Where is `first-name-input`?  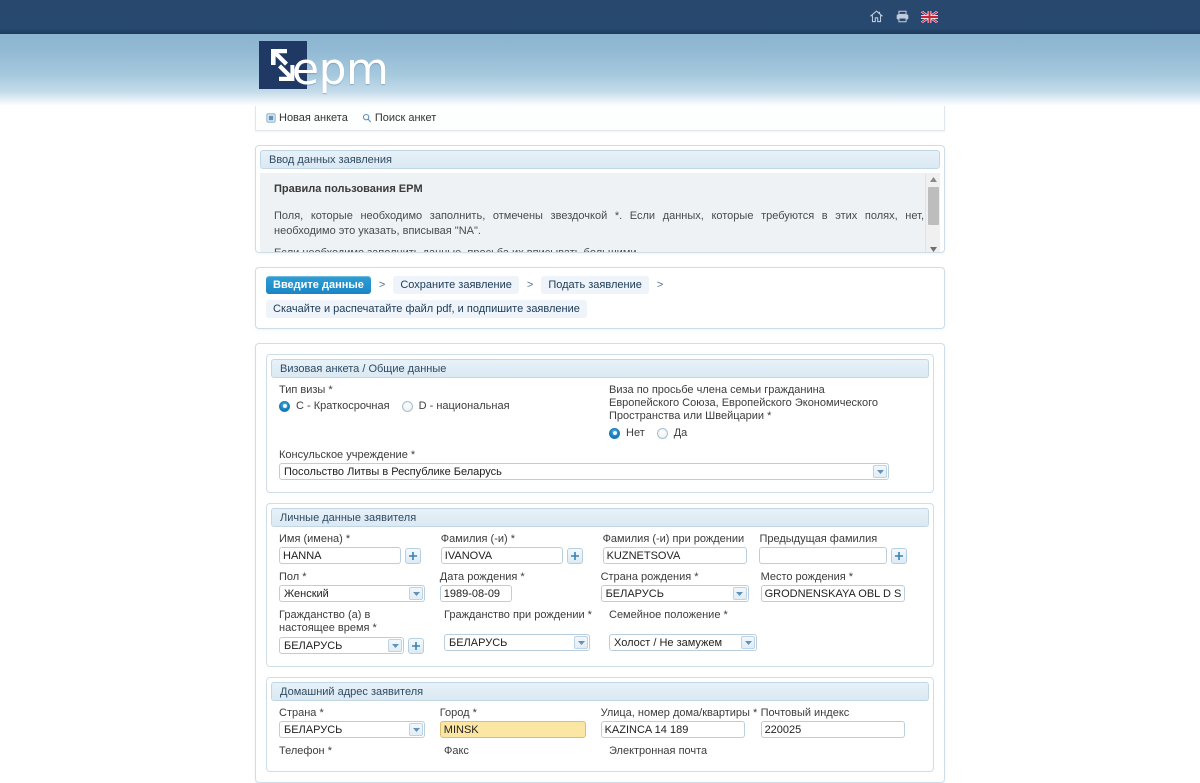
first-name-input is located at coordinates (340, 555).